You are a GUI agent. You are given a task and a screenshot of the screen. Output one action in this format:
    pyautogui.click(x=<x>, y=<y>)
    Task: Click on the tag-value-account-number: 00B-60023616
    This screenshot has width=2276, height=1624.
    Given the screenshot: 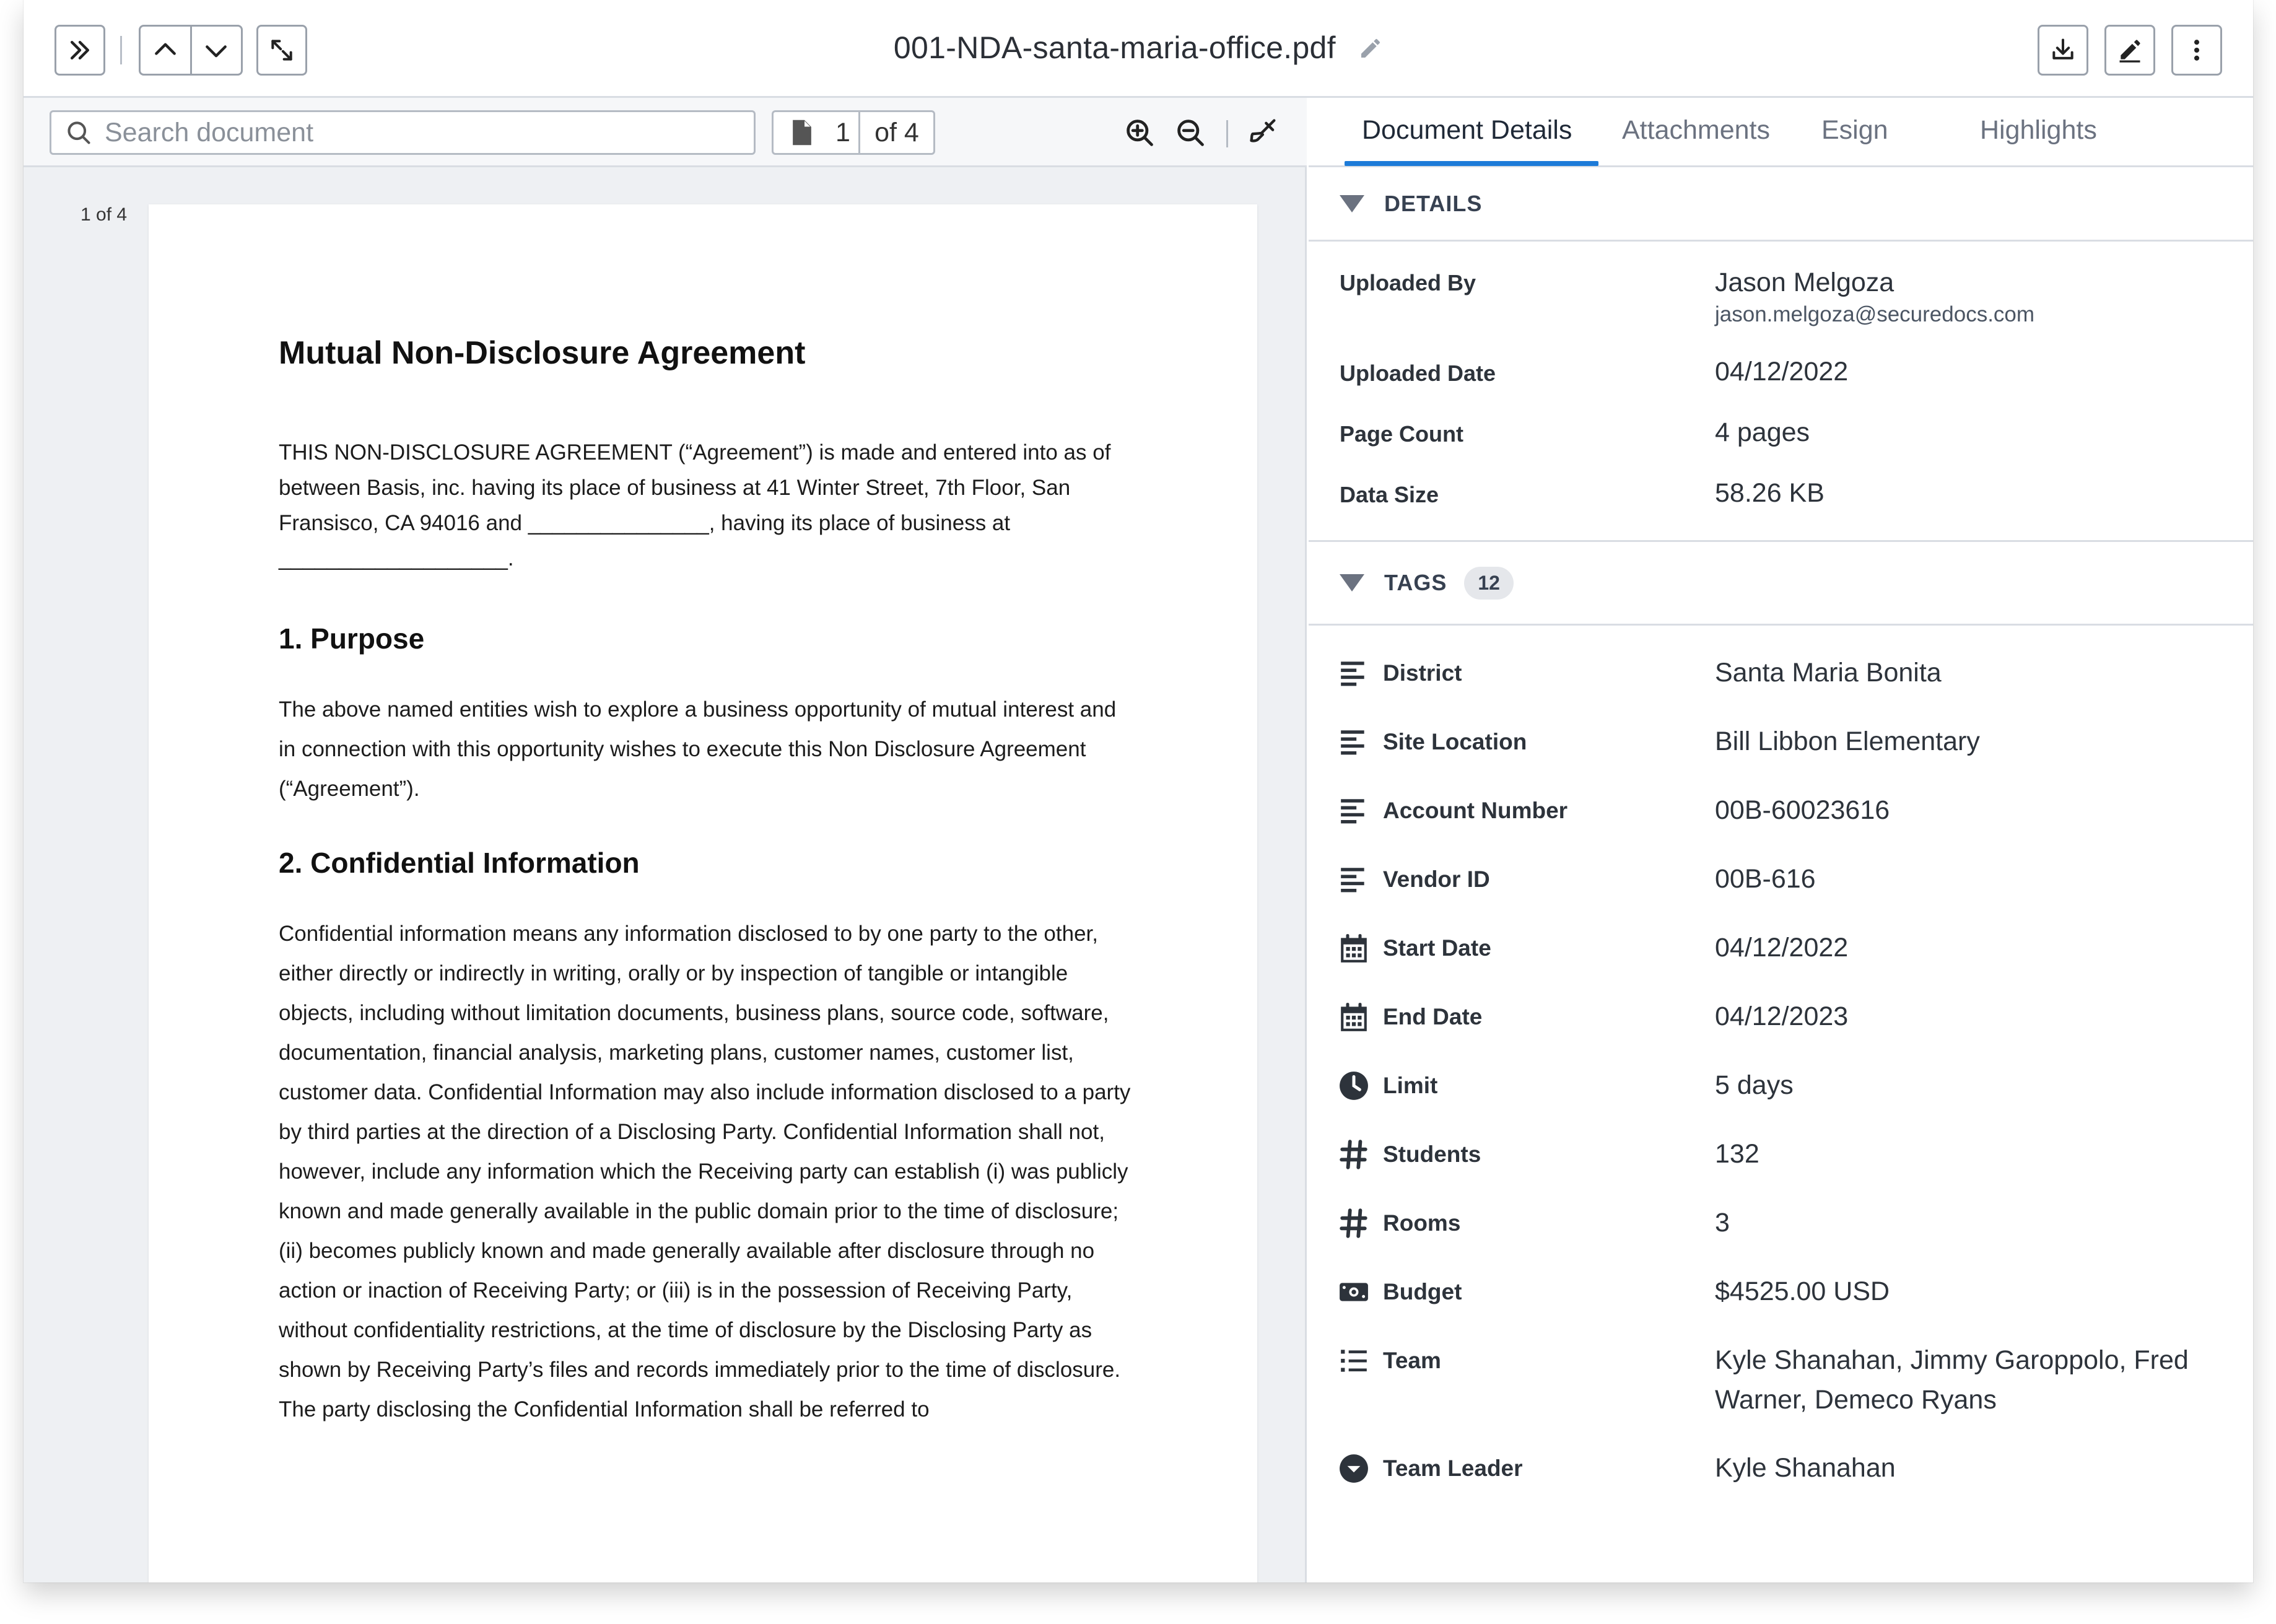 What is the action you would take?
    pyautogui.click(x=1802, y=810)
    